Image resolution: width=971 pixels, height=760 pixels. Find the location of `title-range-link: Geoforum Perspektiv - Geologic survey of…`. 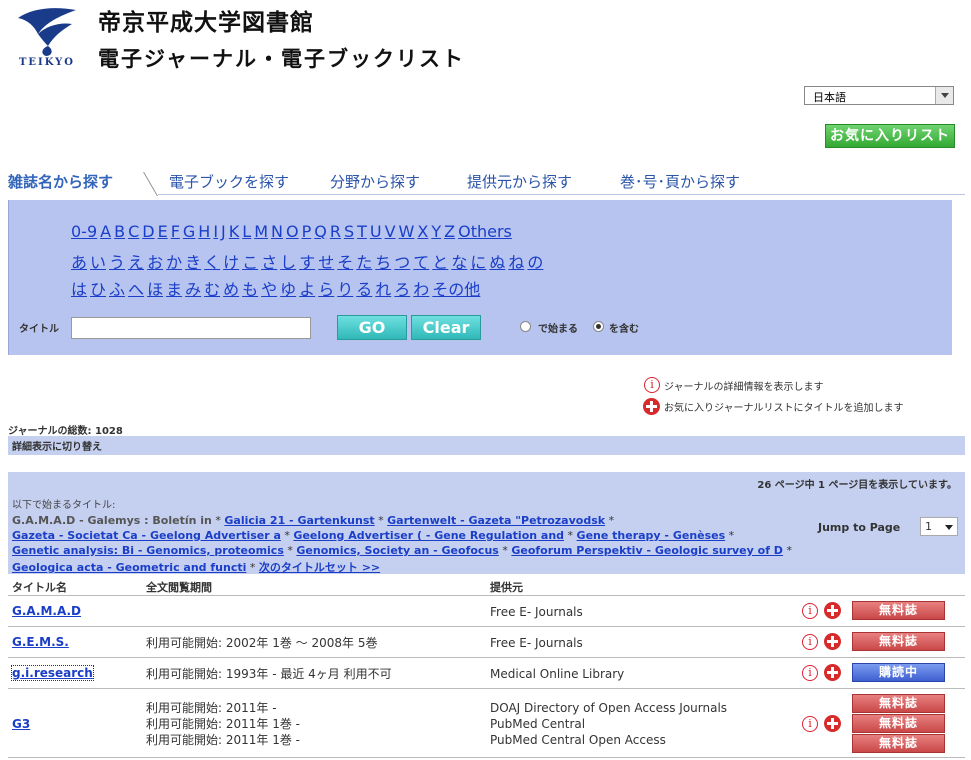

title-range-link: Geoforum Perspektiv - Geologic survey of… is located at coordinates (647, 550).